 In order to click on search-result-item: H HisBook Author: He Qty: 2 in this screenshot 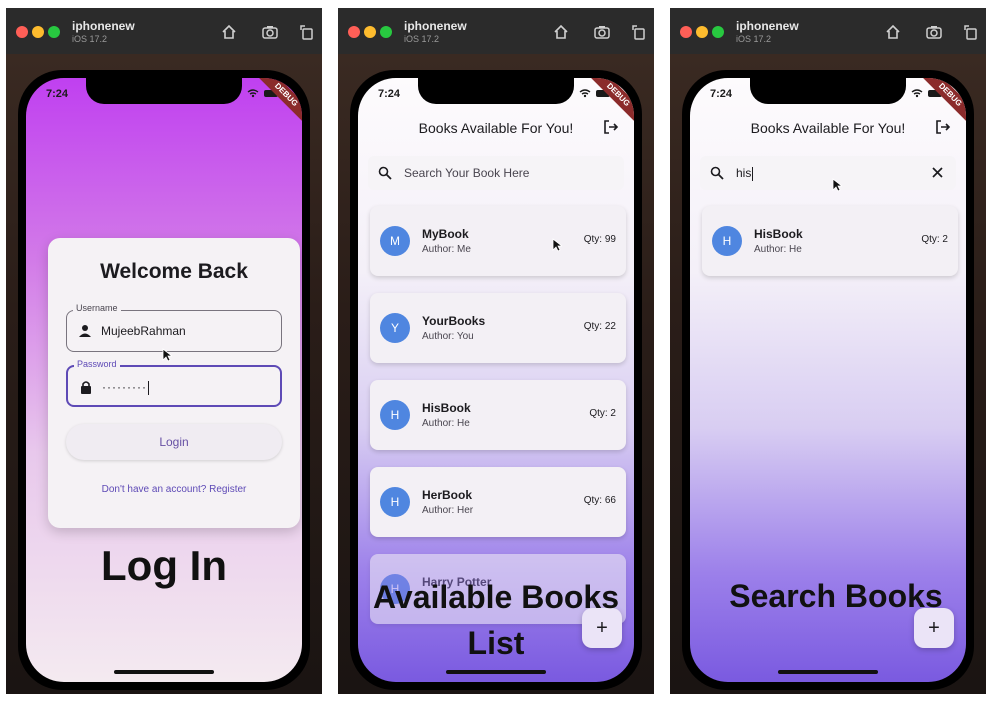, I will do `click(830, 241)`.